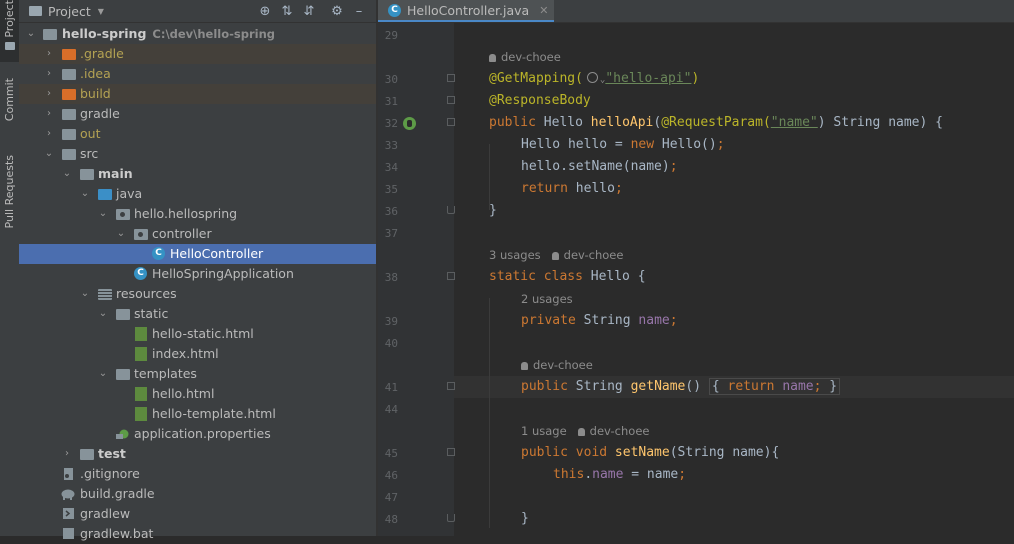 The image size is (1014, 544). I want to click on tree-item-static: ⌄ static, so click(197, 314).